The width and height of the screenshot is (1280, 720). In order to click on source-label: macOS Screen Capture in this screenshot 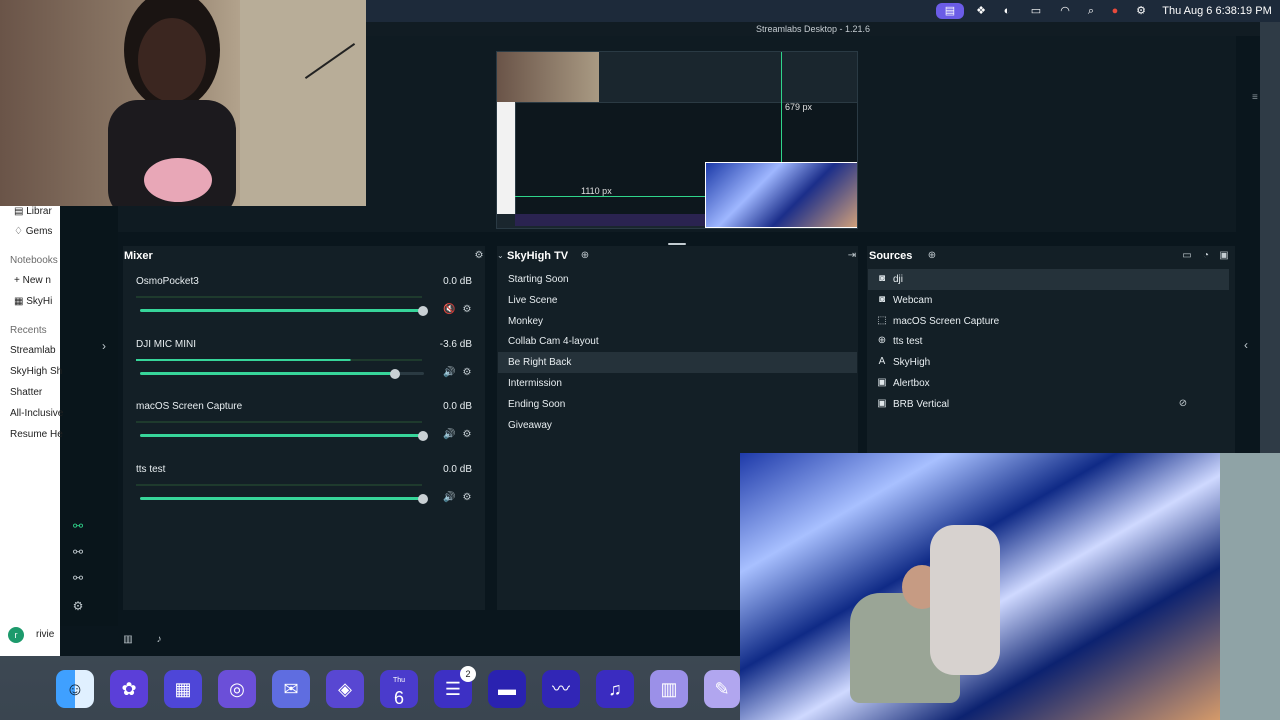, I will do `click(946, 321)`.